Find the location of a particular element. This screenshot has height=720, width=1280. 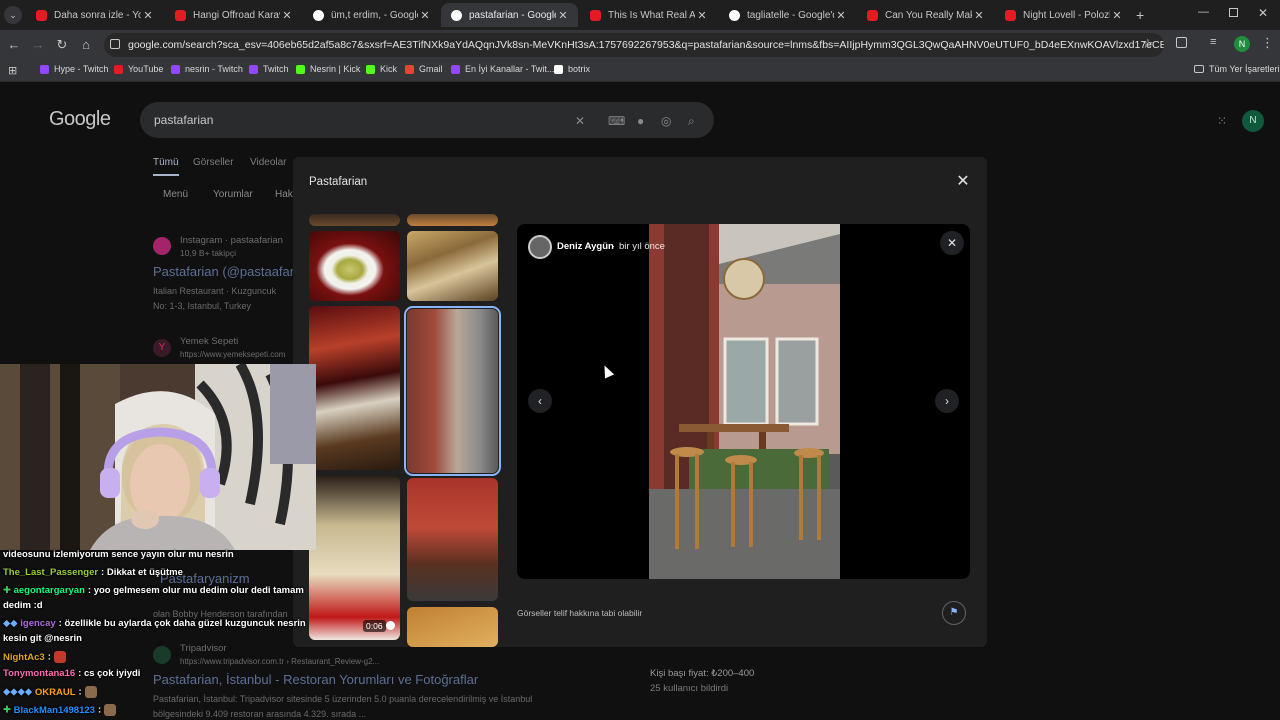

next-image-button: › is located at coordinates (947, 401).